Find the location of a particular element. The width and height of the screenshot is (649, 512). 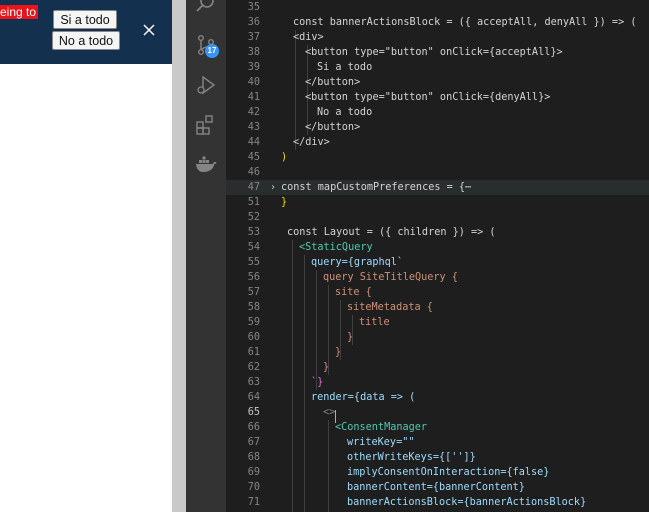

deny-all-button: No a todo is located at coordinates (86, 40).